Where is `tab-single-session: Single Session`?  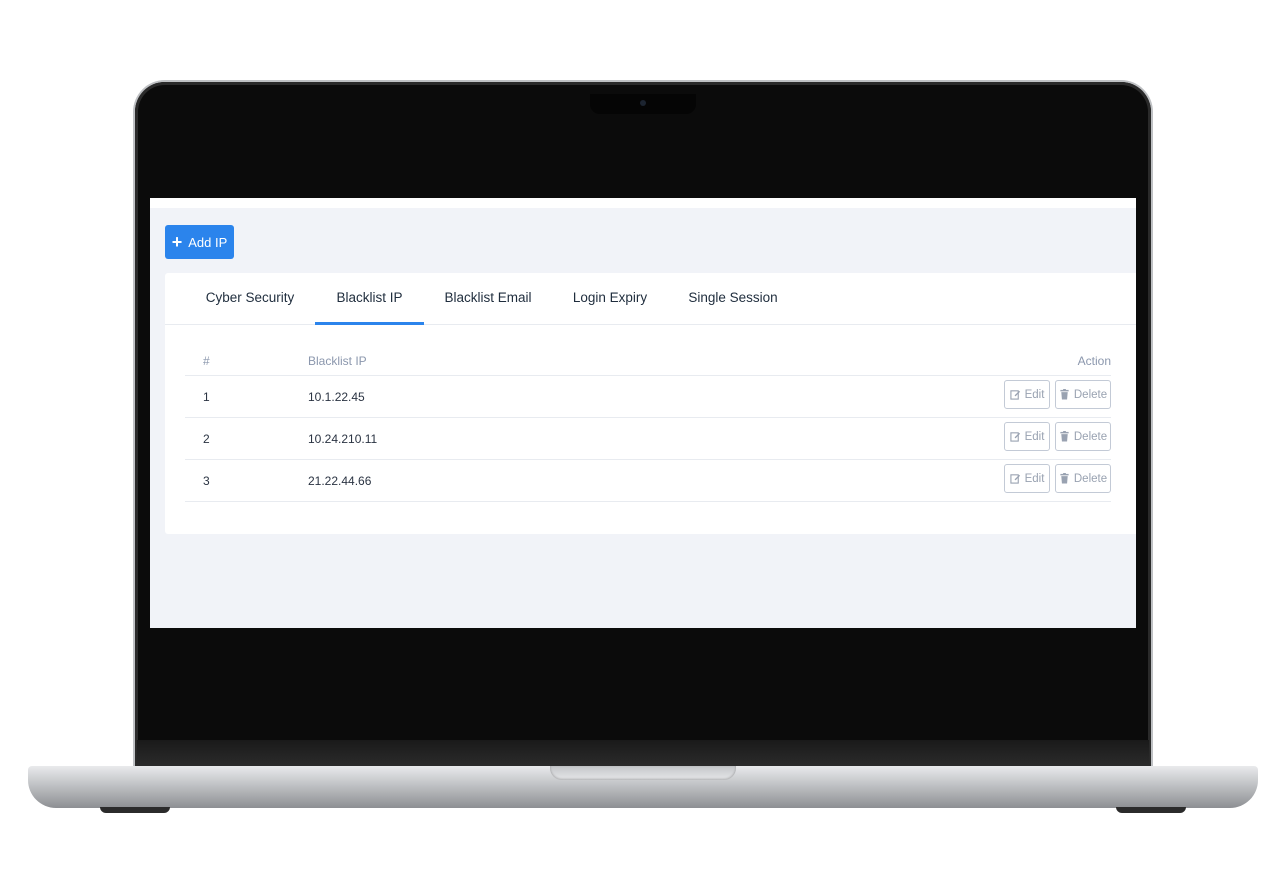 tab-single-session: Single Session is located at coordinates (733, 297).